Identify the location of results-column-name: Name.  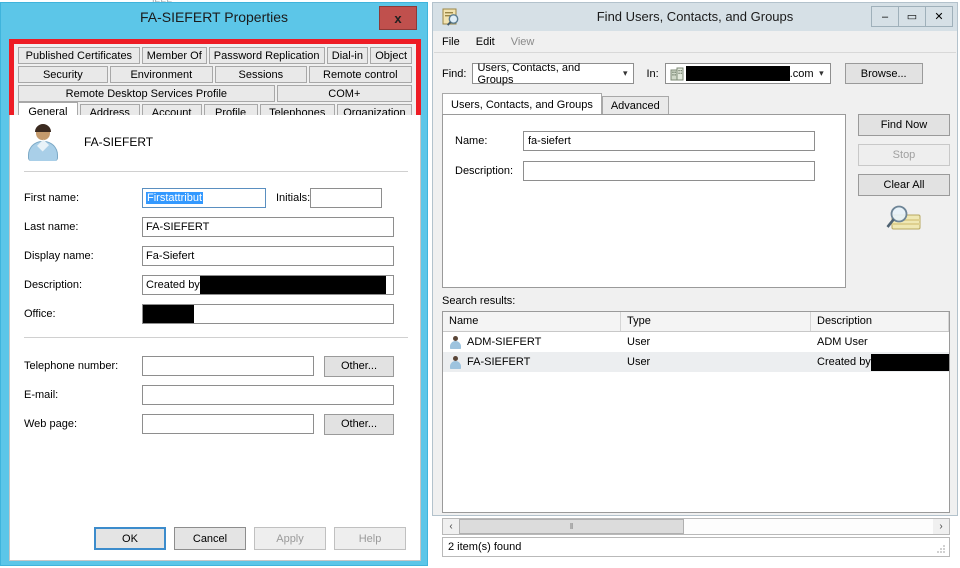
(532, 321).